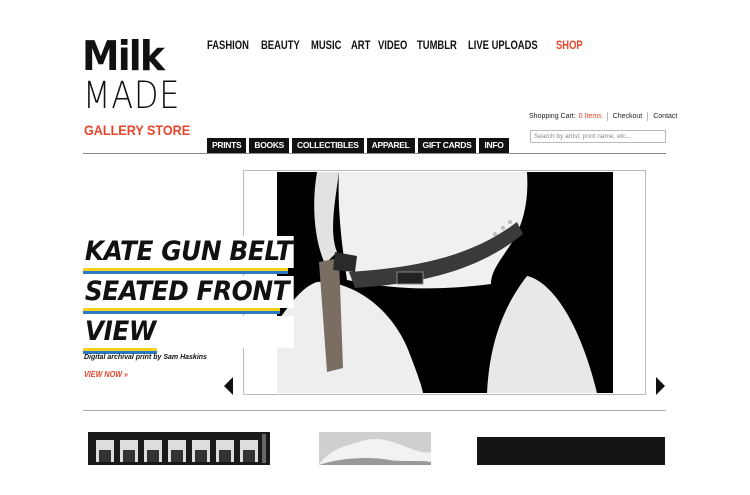  Describe the element at coordinates (392, 46) in the screenshot. I see `nav-video: VIDEO` at that location.